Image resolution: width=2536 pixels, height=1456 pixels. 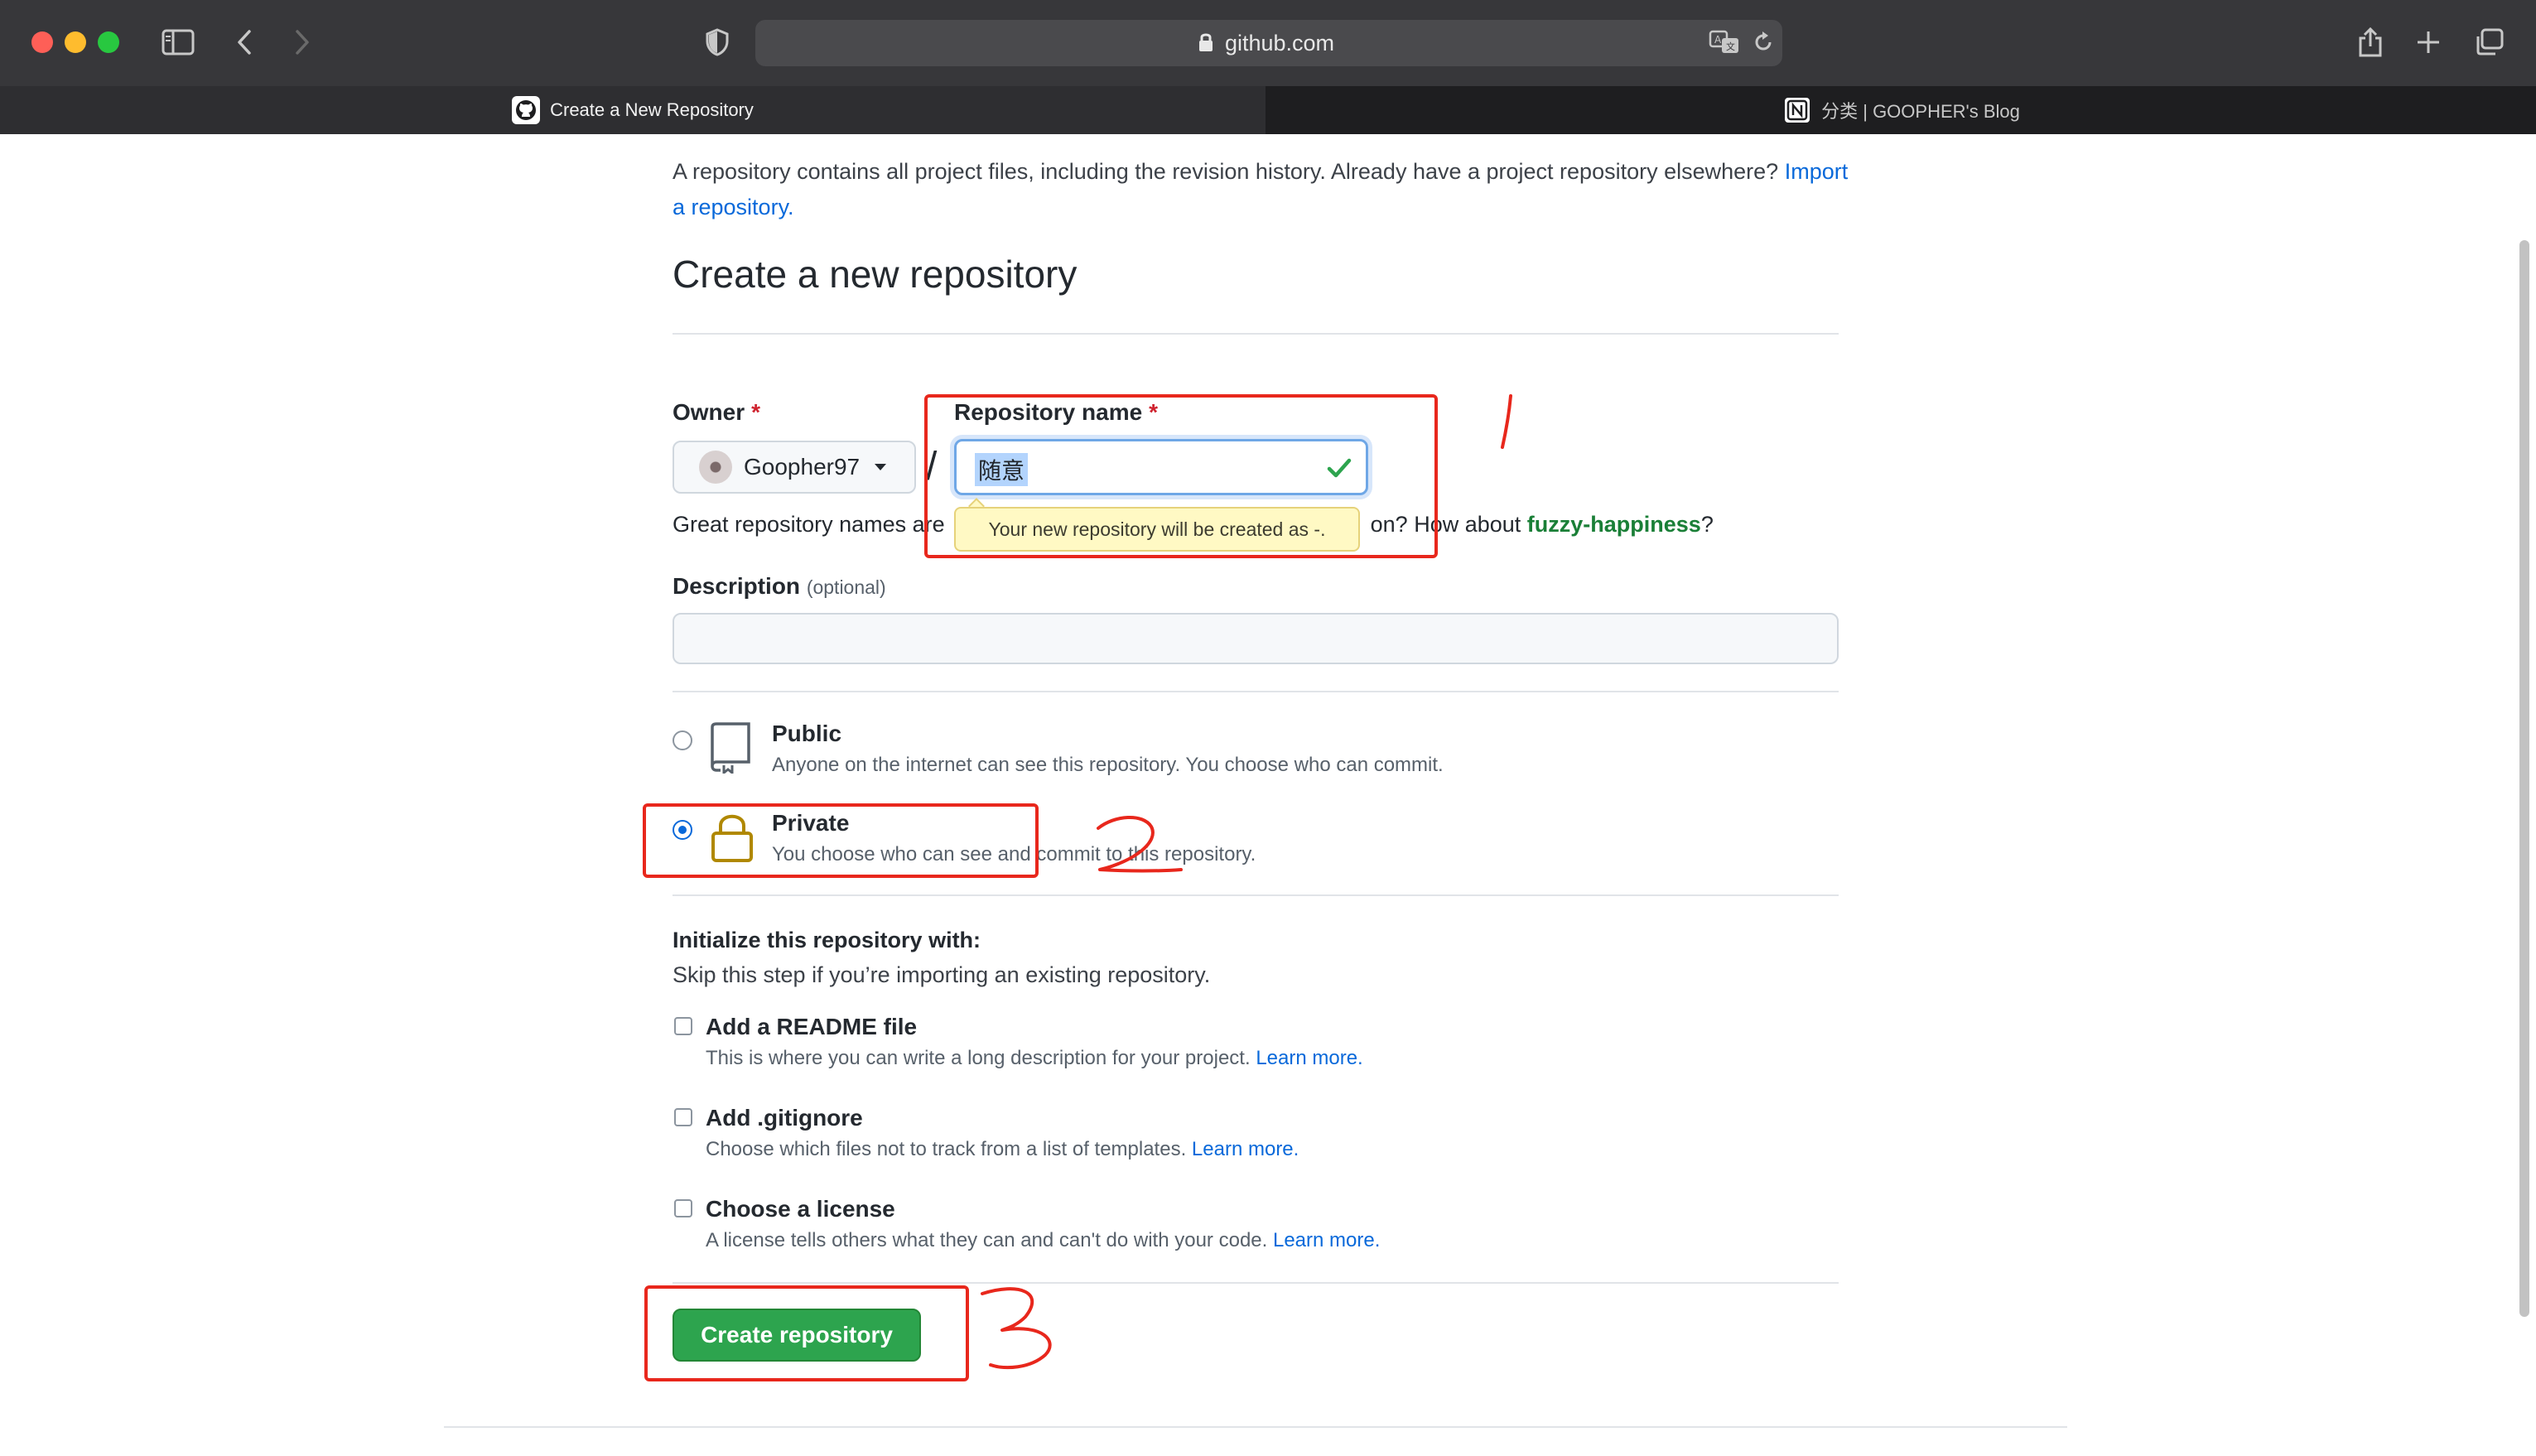 I want to click on owner-select: Goopher97, so click(x=794, y=467).